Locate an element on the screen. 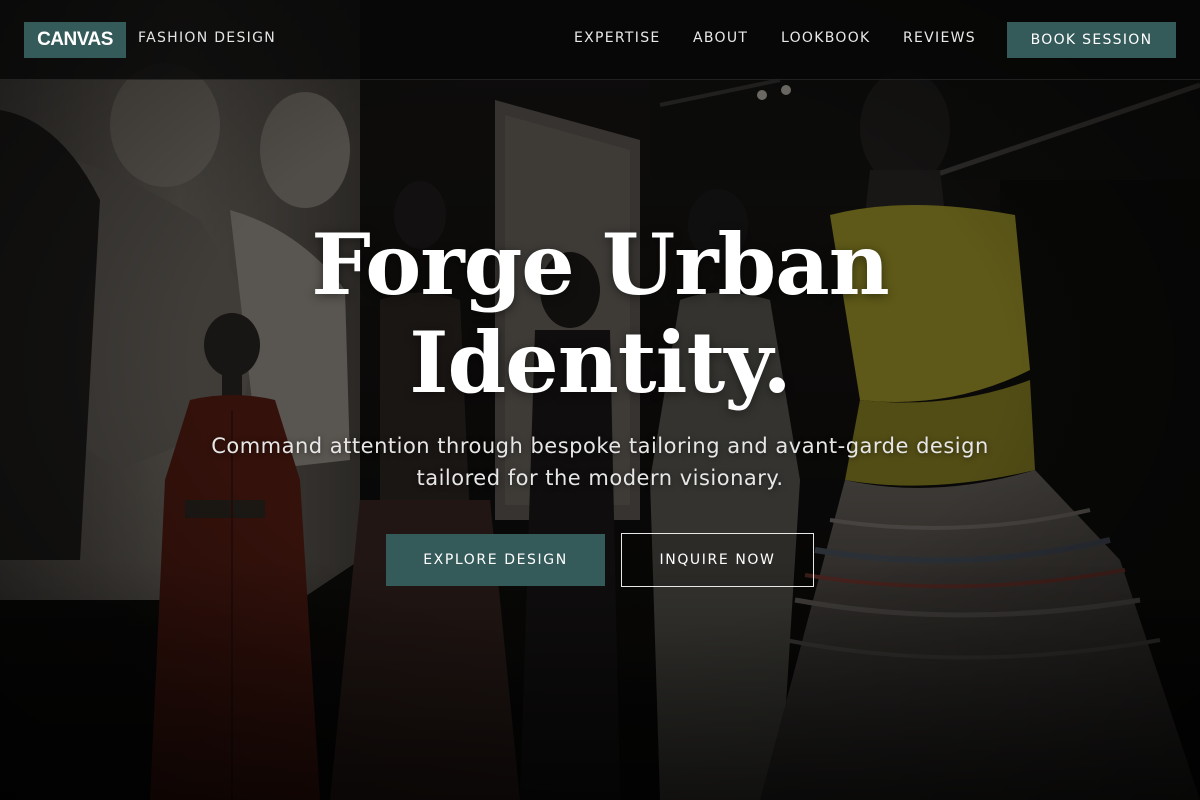 The width and height of the screenshot is (1200, 800). explore-design-button: EXPLORE DESIGN is located at coordinates (495, 560).